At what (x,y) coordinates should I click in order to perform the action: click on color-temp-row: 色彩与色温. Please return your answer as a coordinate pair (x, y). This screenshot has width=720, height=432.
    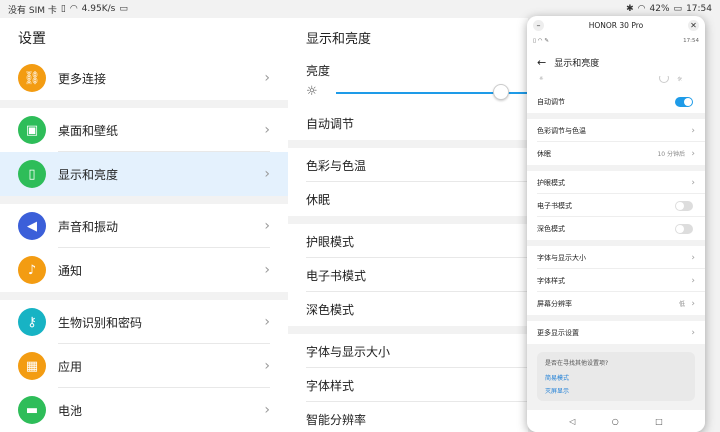
    Looking at the image, I should click on (408, 165).